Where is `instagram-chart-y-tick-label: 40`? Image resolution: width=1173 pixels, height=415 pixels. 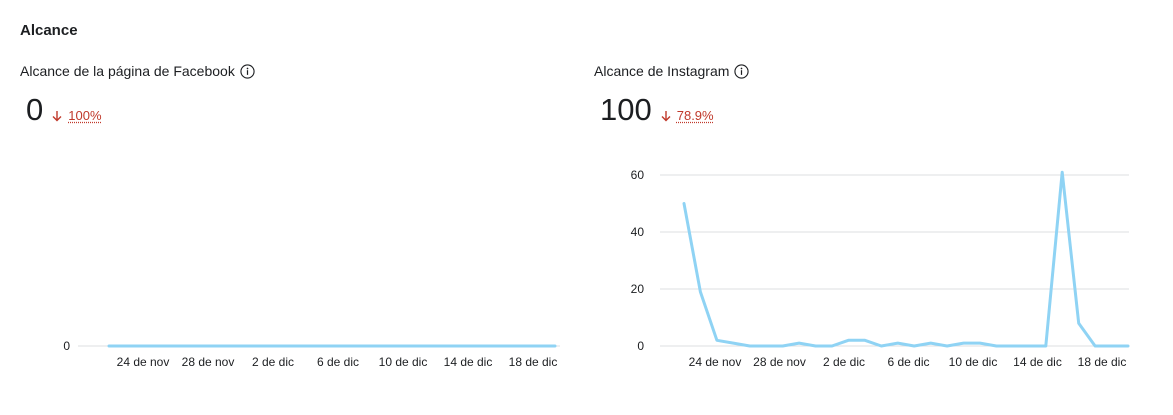
instagram-chart-y-tick-label: 40 is located at coordinates (638, 232).